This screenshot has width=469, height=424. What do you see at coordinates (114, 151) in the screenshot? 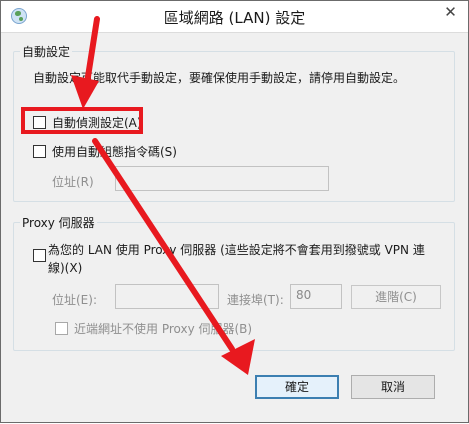
I see `use-script-label: 使用自動組態指令碼(S)` at bounding box center [114, 151].